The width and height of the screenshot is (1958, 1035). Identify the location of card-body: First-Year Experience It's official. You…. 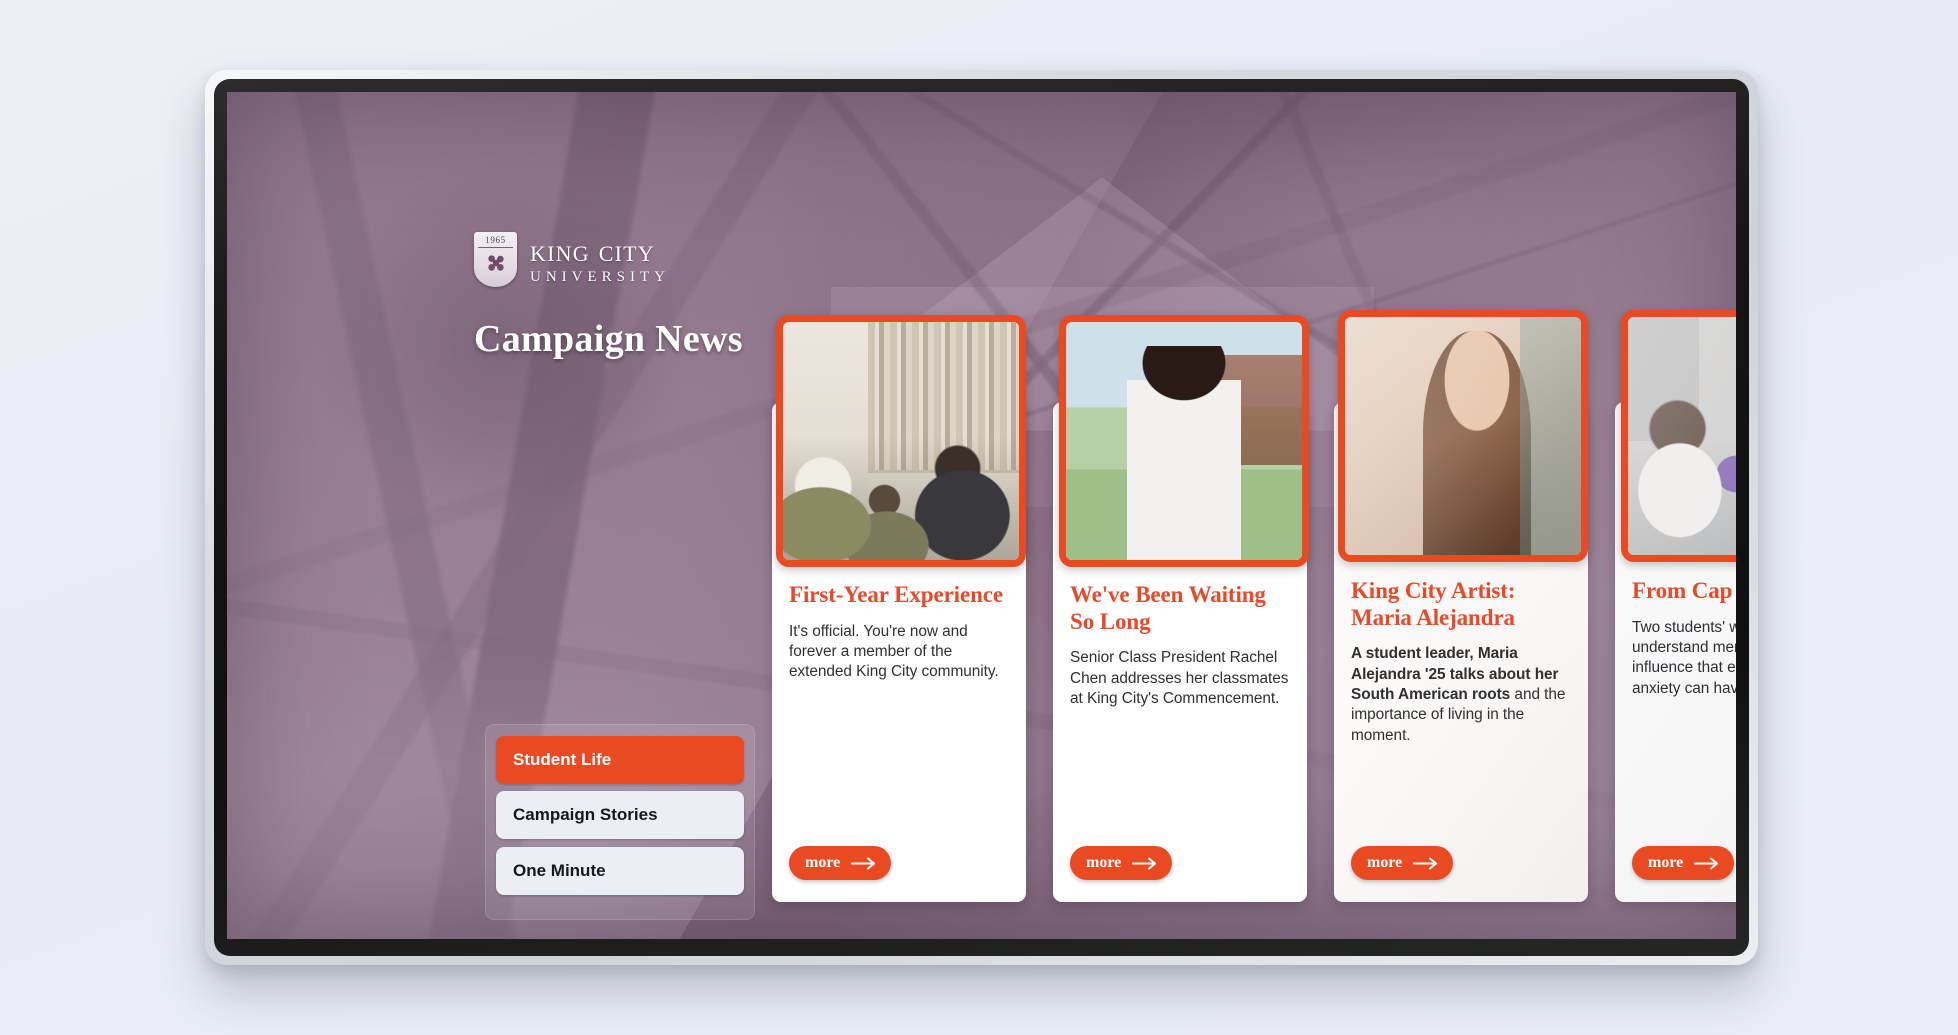
(900, 632).